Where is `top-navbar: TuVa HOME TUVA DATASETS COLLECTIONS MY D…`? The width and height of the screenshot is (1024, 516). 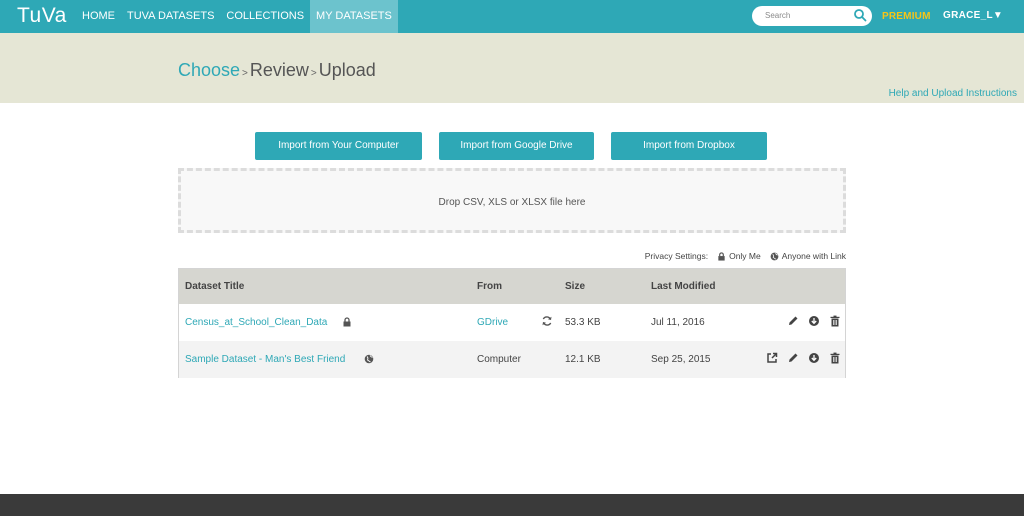
top-navbar: TuVa HOME TUVA DATASETS COLLECTIONS MY D… is located at coordinates (512, 16).